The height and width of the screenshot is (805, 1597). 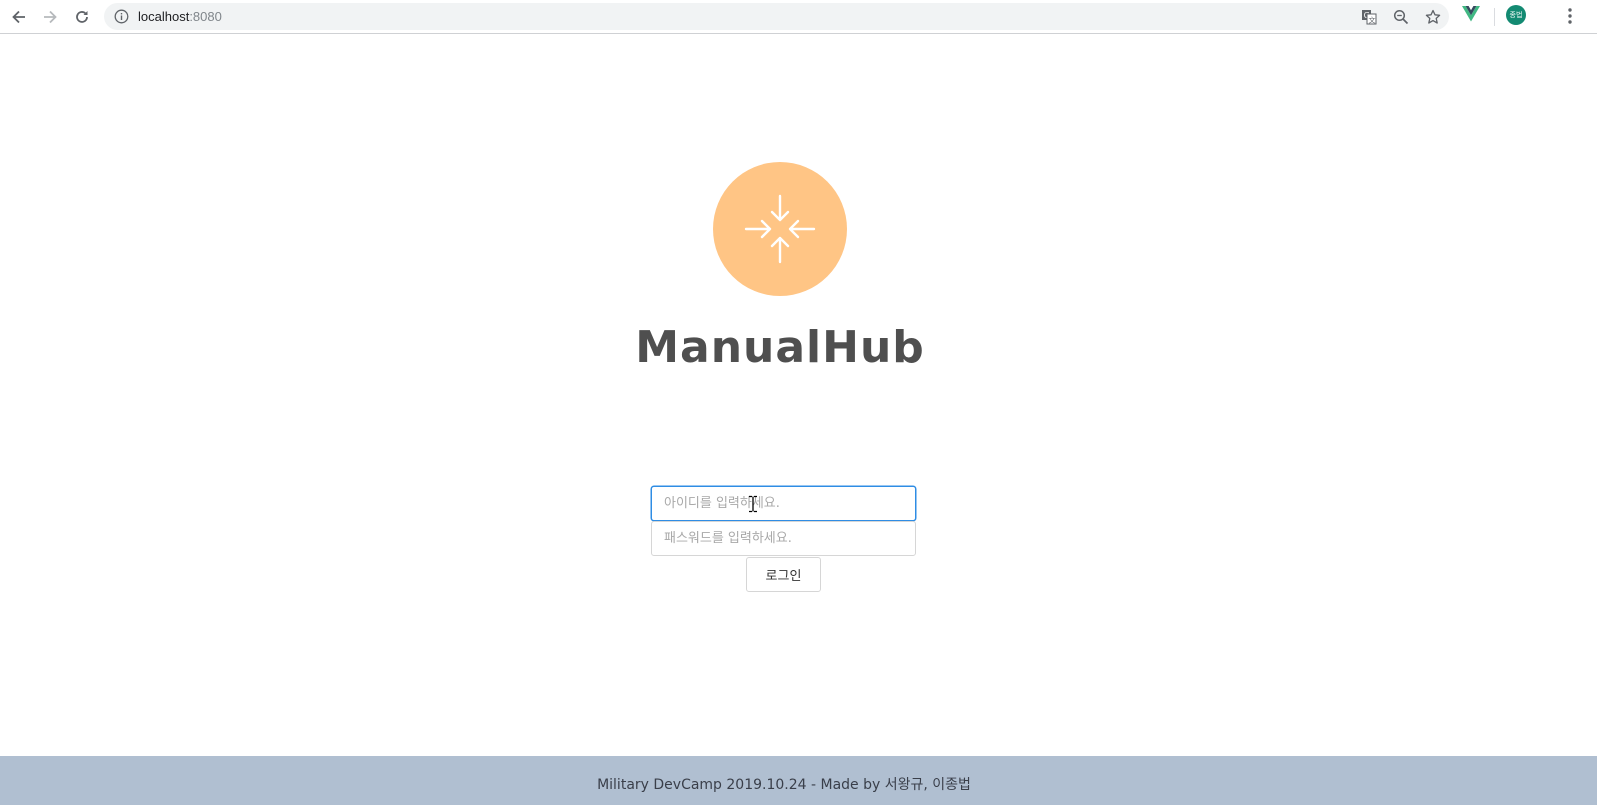 I want to click on arrows-inward-icon, so click(x=780, y=229).